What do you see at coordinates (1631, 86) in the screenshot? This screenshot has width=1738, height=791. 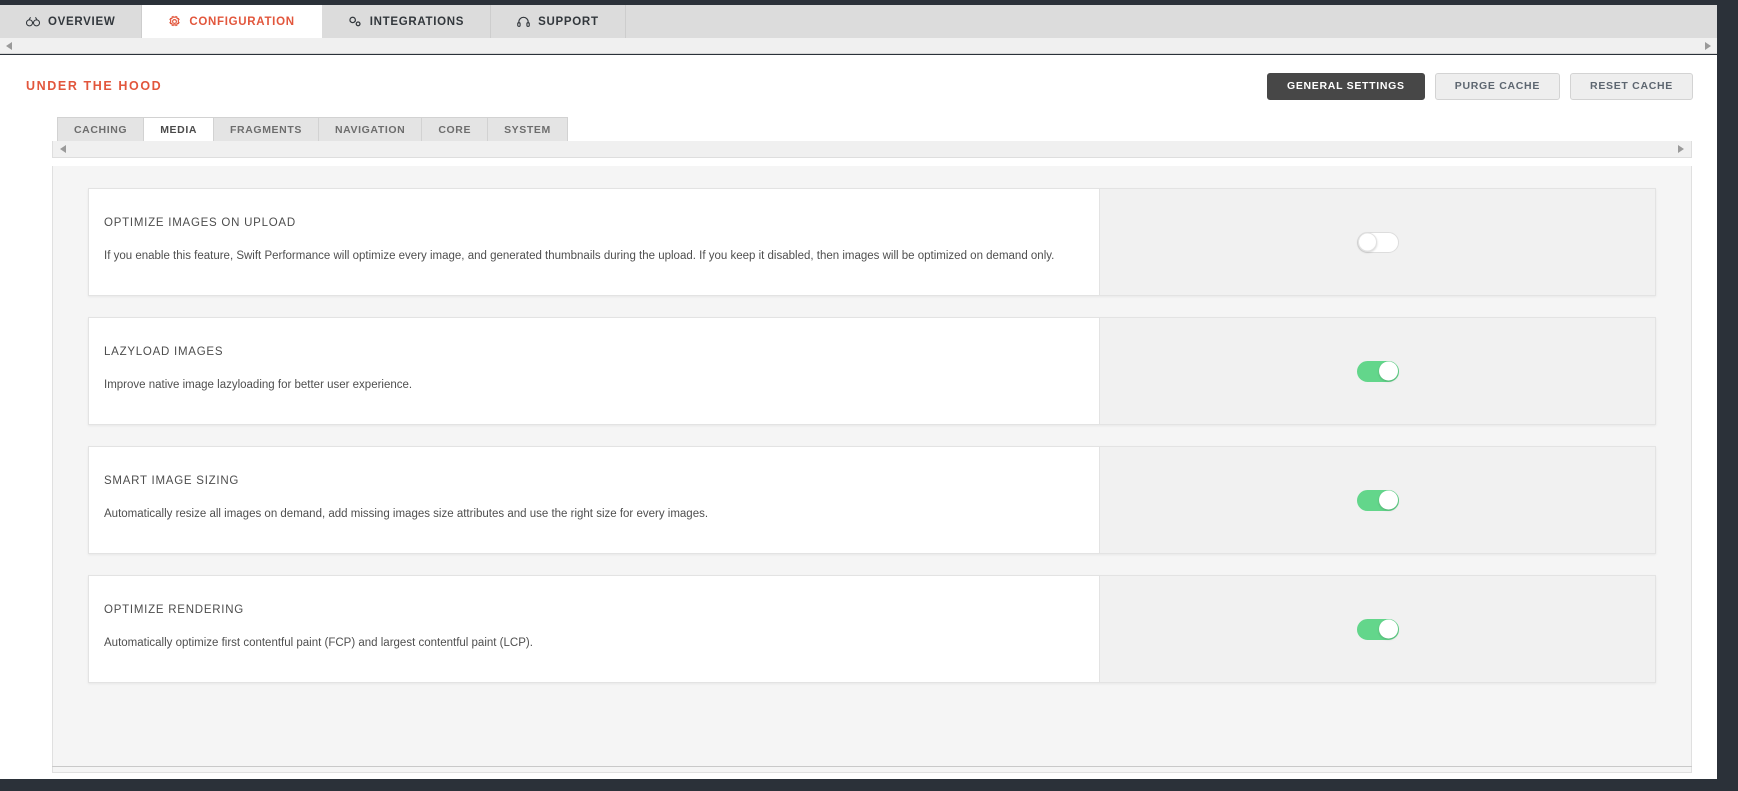 I see `reset-cache-button: RESET CACHE` at bounding box center [1631, 86].